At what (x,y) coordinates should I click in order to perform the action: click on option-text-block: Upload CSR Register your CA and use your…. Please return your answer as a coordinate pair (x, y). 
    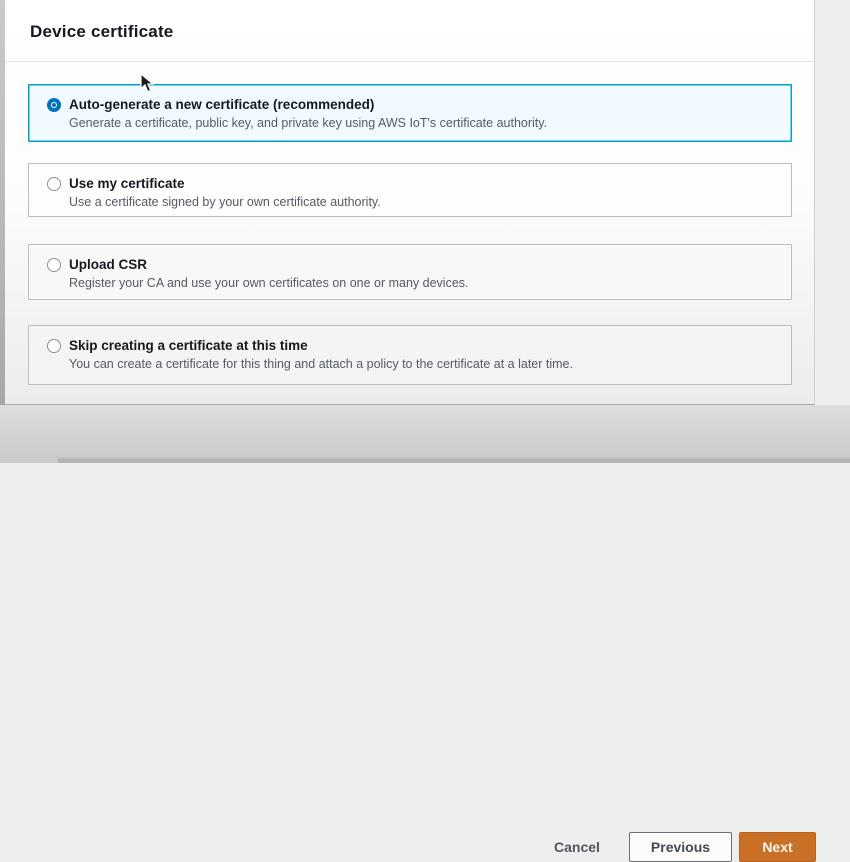
    Looking at the image, I should click on (269, 273).